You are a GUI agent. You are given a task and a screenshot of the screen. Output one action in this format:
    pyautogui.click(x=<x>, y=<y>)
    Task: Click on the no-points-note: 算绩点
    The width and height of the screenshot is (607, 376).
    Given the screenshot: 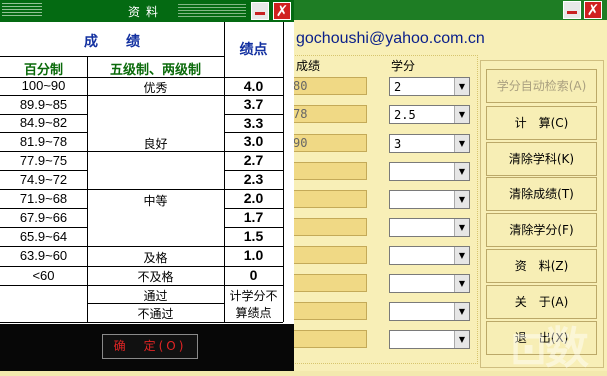 What is the action you would take?
    pyautogui.click(x=253, y=313)
    